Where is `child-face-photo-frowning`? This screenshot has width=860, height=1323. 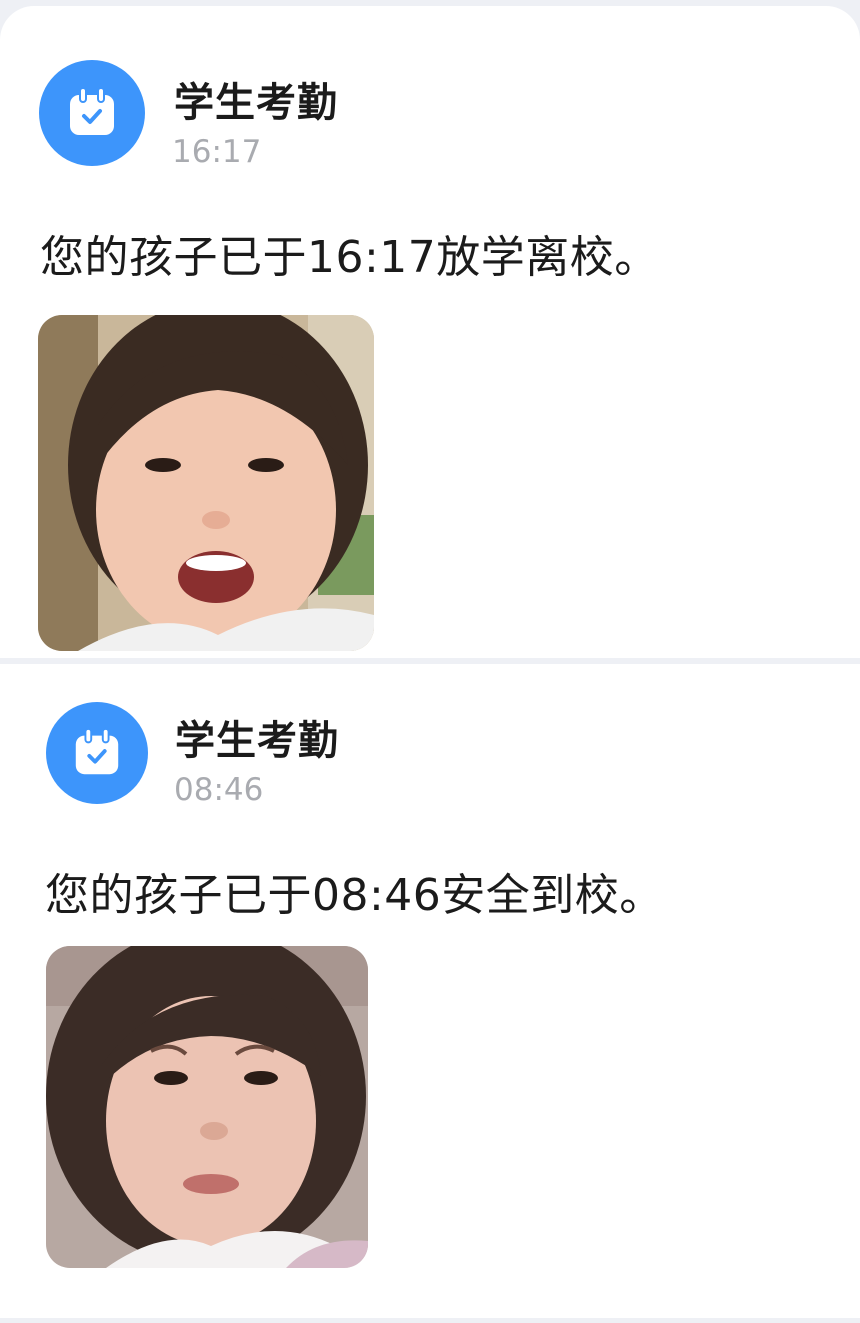 child-face-photo-frowning is located at coordinates (207, 1107).